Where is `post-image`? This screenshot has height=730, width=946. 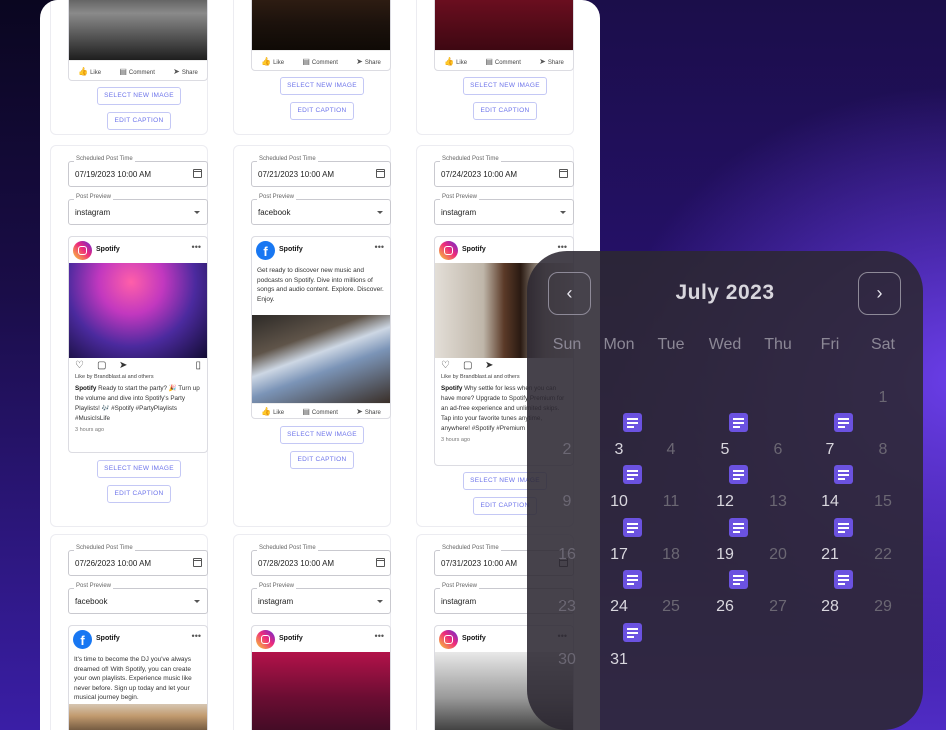
post-image is located at coordinates (321, 359).